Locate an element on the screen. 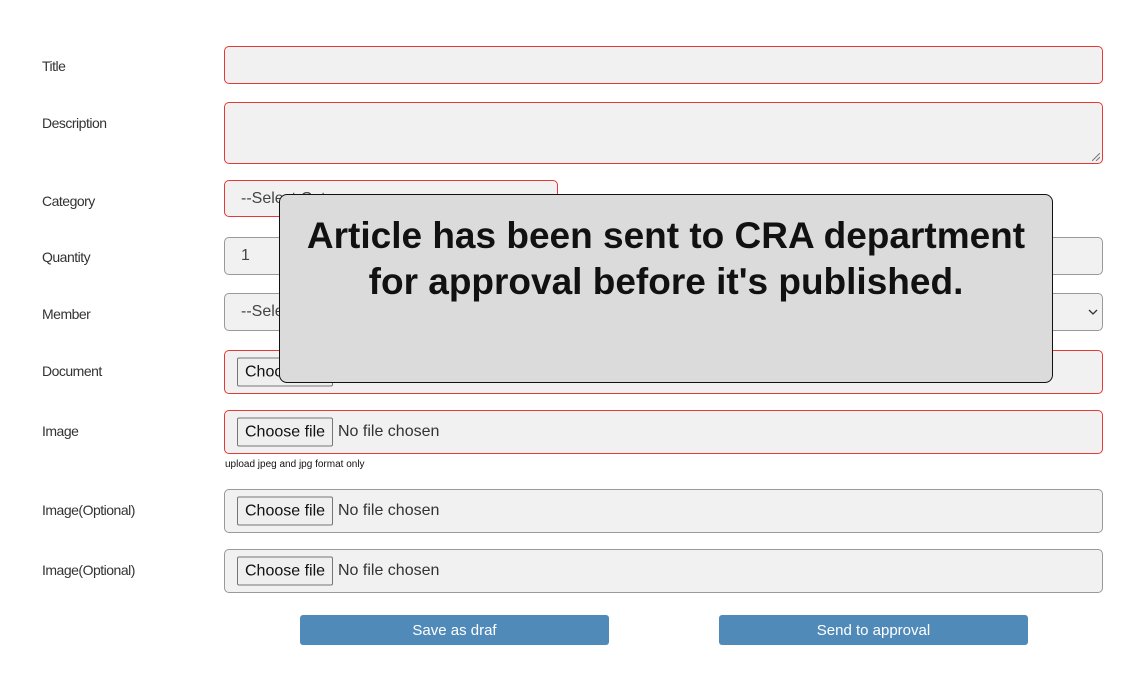 The width and height of the screenshot is (1140, 699). image-optional-1-file-status: No file chosen is located at coordinates (389, 510).